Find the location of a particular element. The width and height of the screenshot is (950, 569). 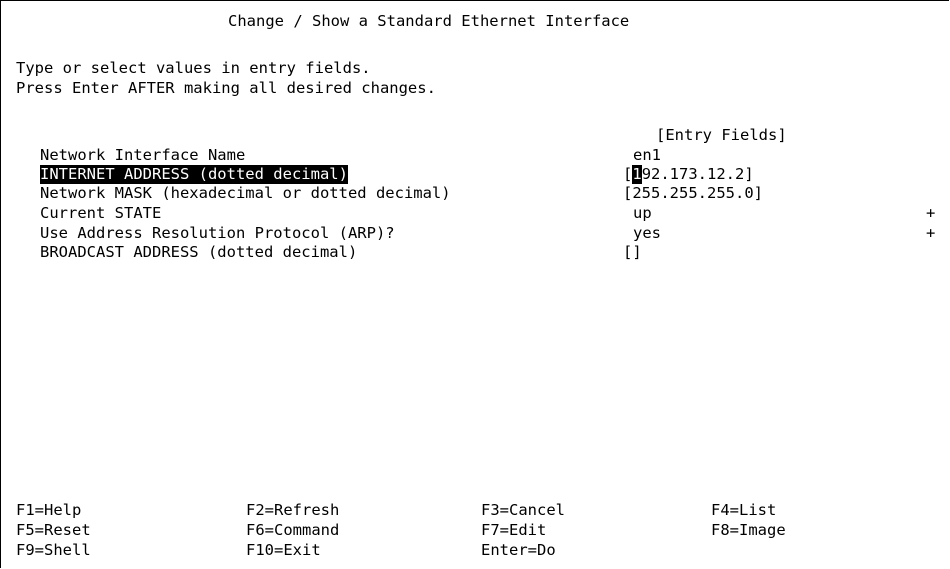

field-value-interface-name: en1 is located at coordinates (647, 155).